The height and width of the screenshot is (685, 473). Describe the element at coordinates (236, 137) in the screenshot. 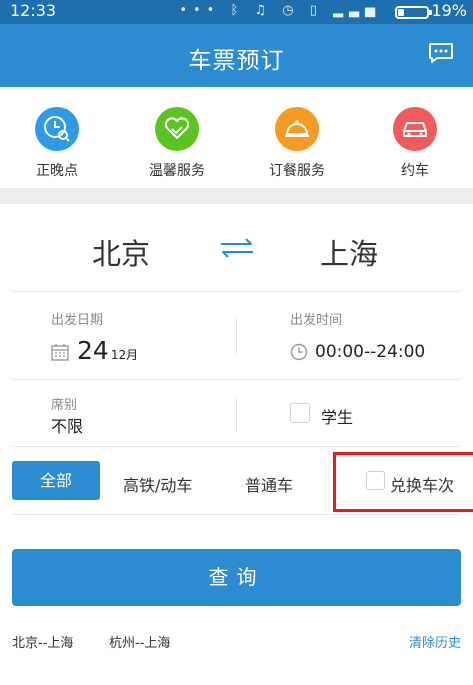

I see `quick-actions: 正晚点 温馨服务 订餐服务 约车` at that location.